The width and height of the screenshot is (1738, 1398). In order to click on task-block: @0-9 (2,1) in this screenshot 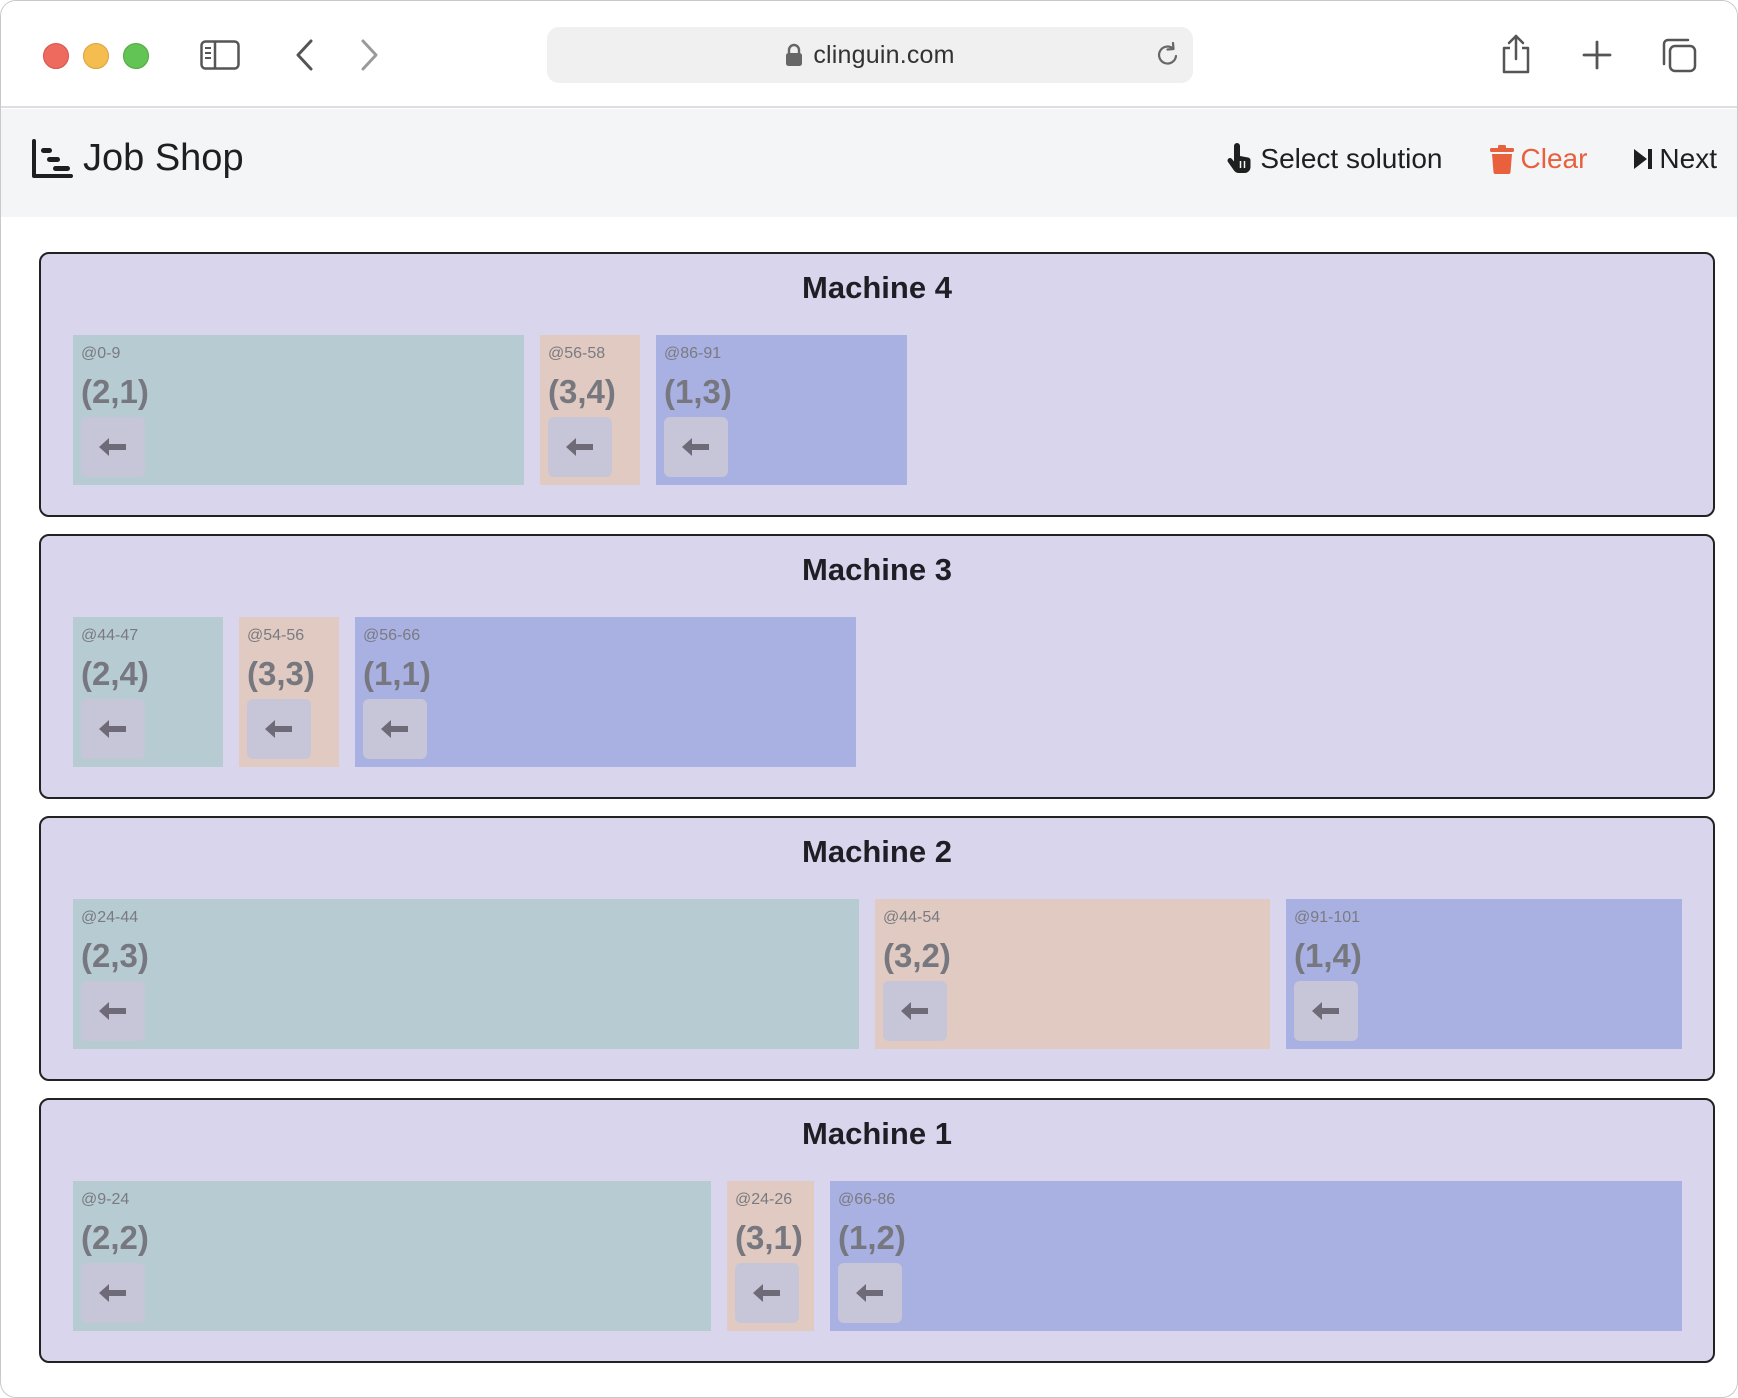, I will do `click(298, 410)`.